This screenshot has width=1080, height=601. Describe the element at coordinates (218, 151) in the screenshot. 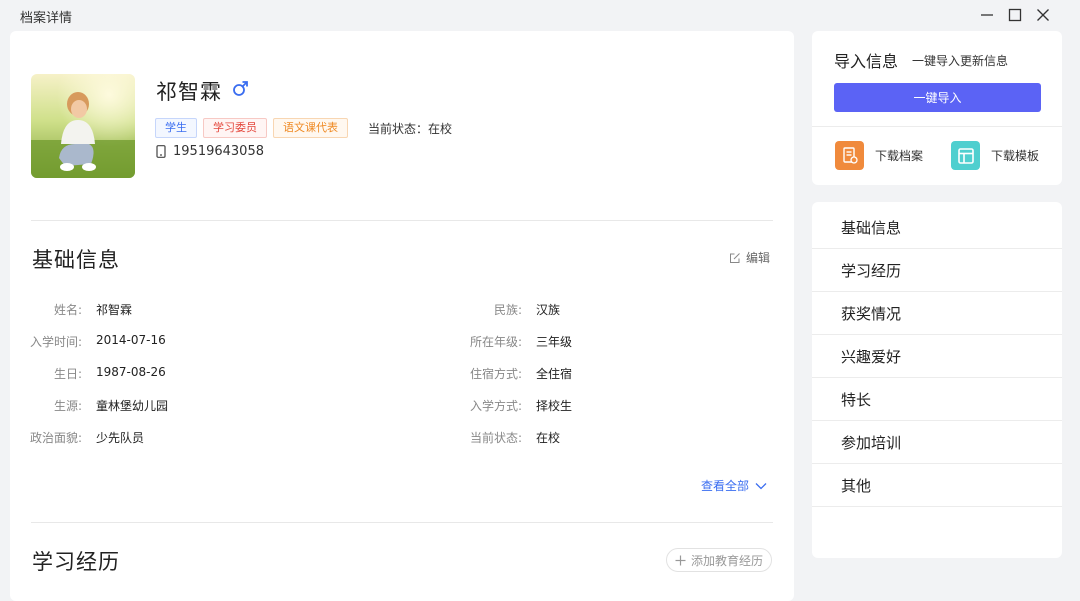

I see `phone-number: 19519643058` at that location.